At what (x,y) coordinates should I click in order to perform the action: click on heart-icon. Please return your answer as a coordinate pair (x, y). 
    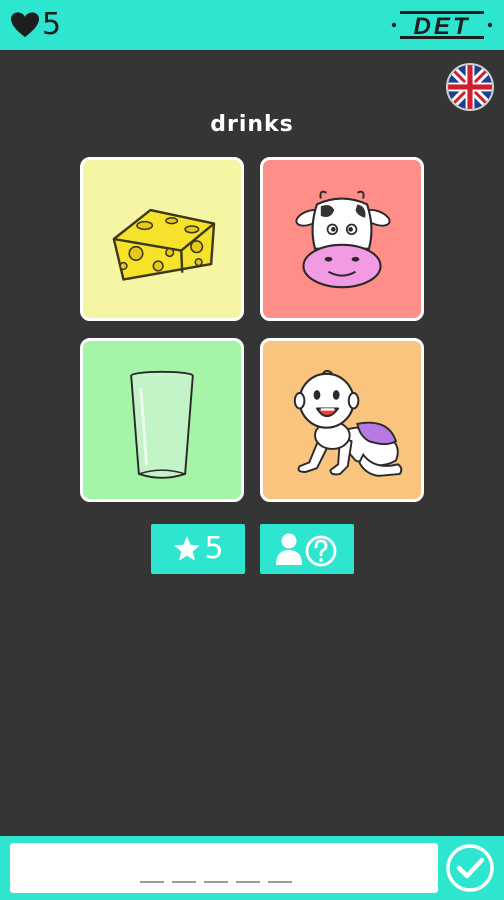
    Looking at the image, I should click on (25, 25).